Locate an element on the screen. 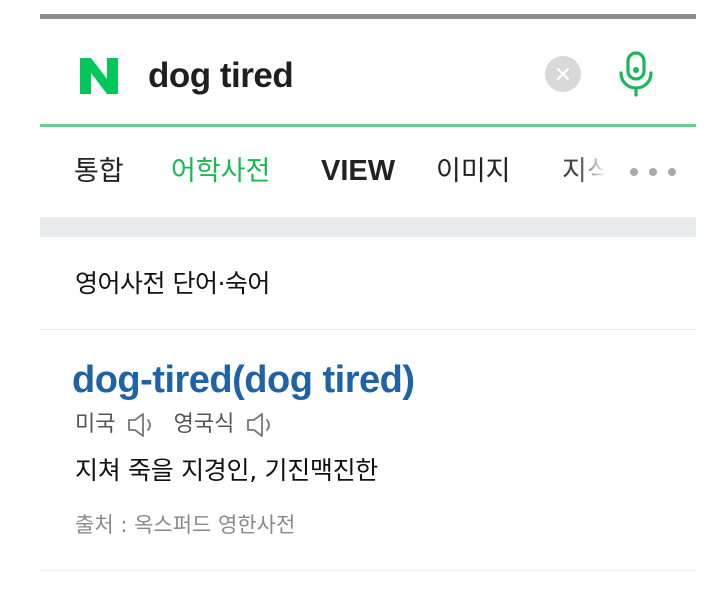 The width and height of the screenshot is (720, 600). naver-logo-icon is located at coordinates (99, 76).